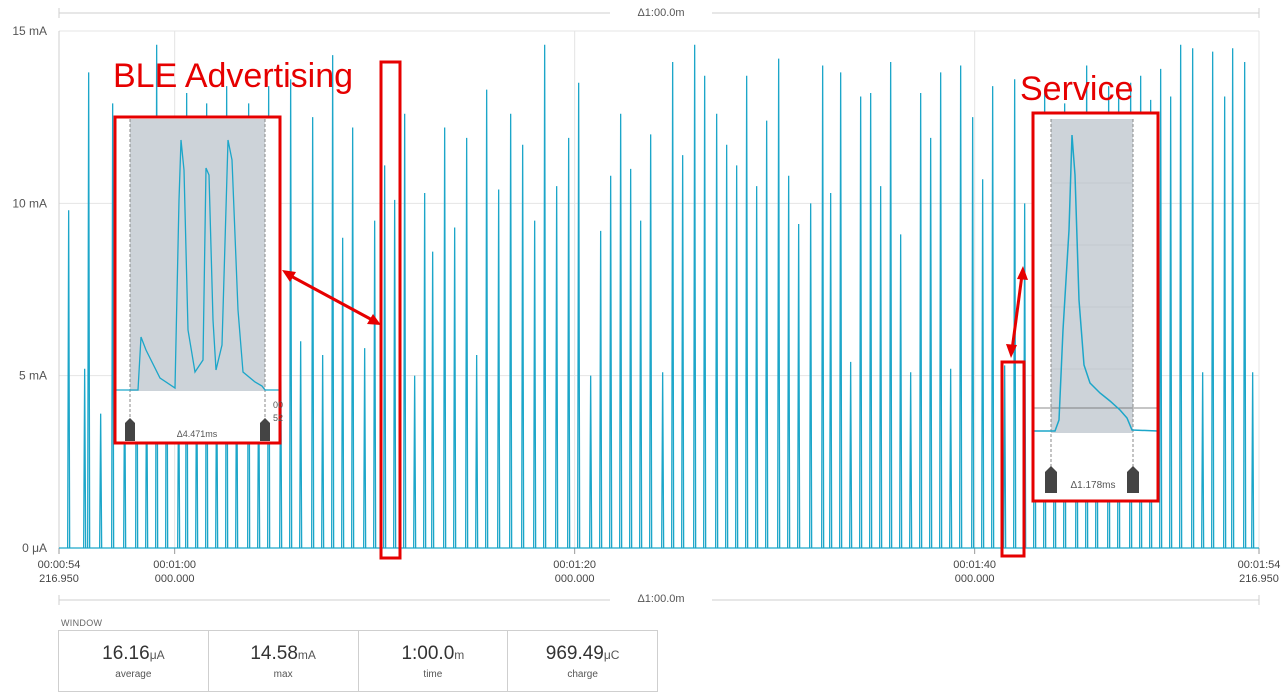 This screenshot has width=1286, height=699. What do you see at coordinates (278, 405) in the screenshot?
I see `ble-clipped-label-top: 00` at bounding box center [278, 405].